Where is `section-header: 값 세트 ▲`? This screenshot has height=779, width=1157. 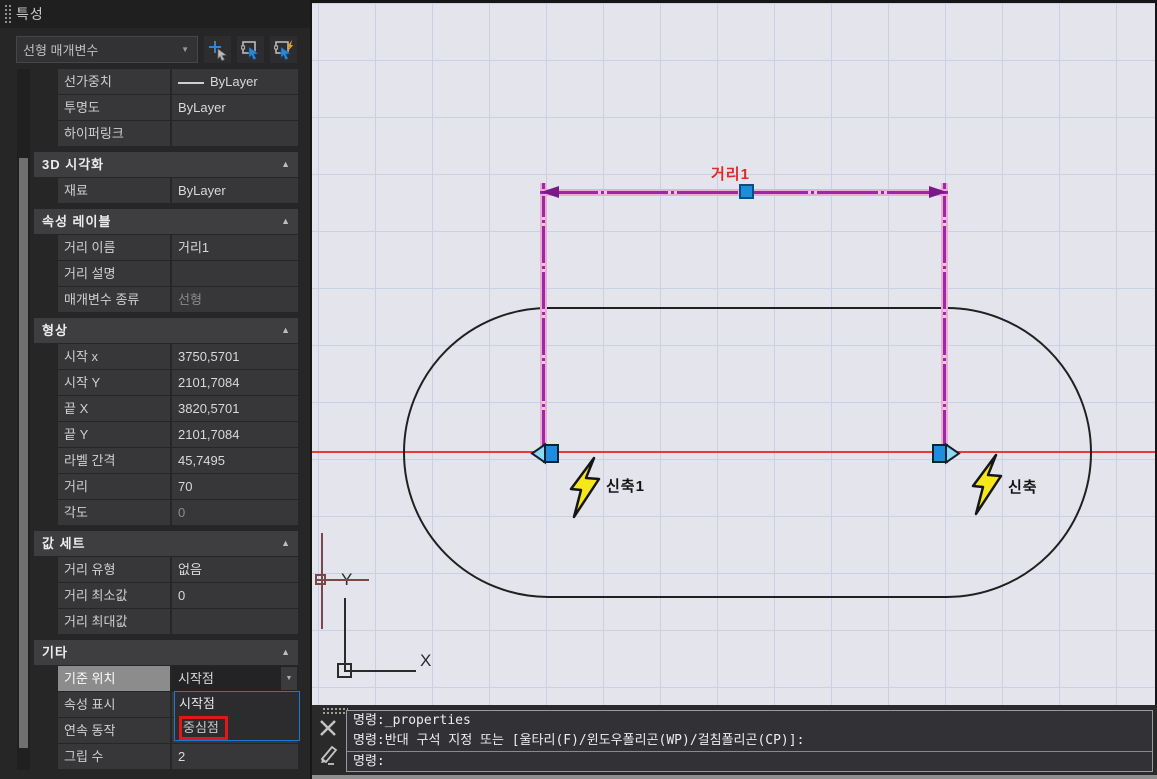 section-header: 값 세트 ▲ is located at coordinates (166, 543).